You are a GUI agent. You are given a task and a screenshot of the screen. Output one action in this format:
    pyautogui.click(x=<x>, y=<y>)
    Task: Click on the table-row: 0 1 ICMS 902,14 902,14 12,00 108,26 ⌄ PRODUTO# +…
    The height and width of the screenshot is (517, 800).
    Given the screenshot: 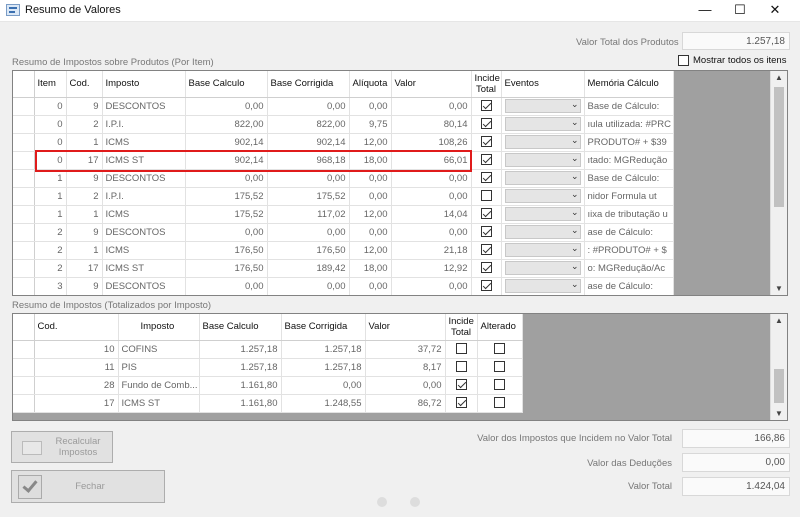 What is the action you would take?
    pyautogui.click(x=343, y=142)
    